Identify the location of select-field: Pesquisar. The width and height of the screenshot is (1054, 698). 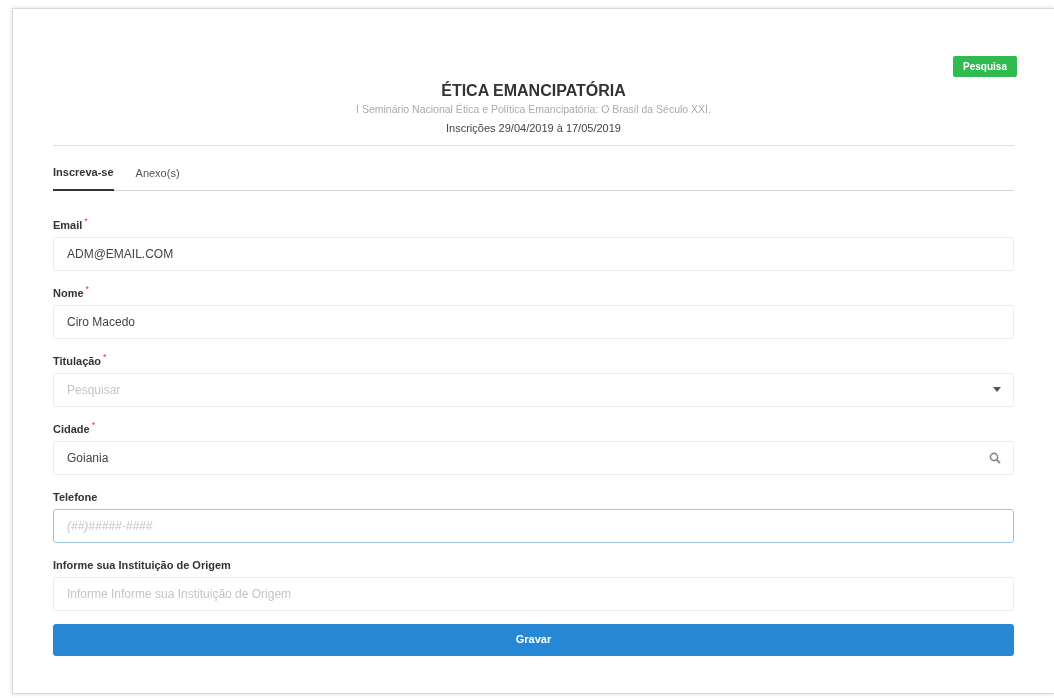
(533, 389).